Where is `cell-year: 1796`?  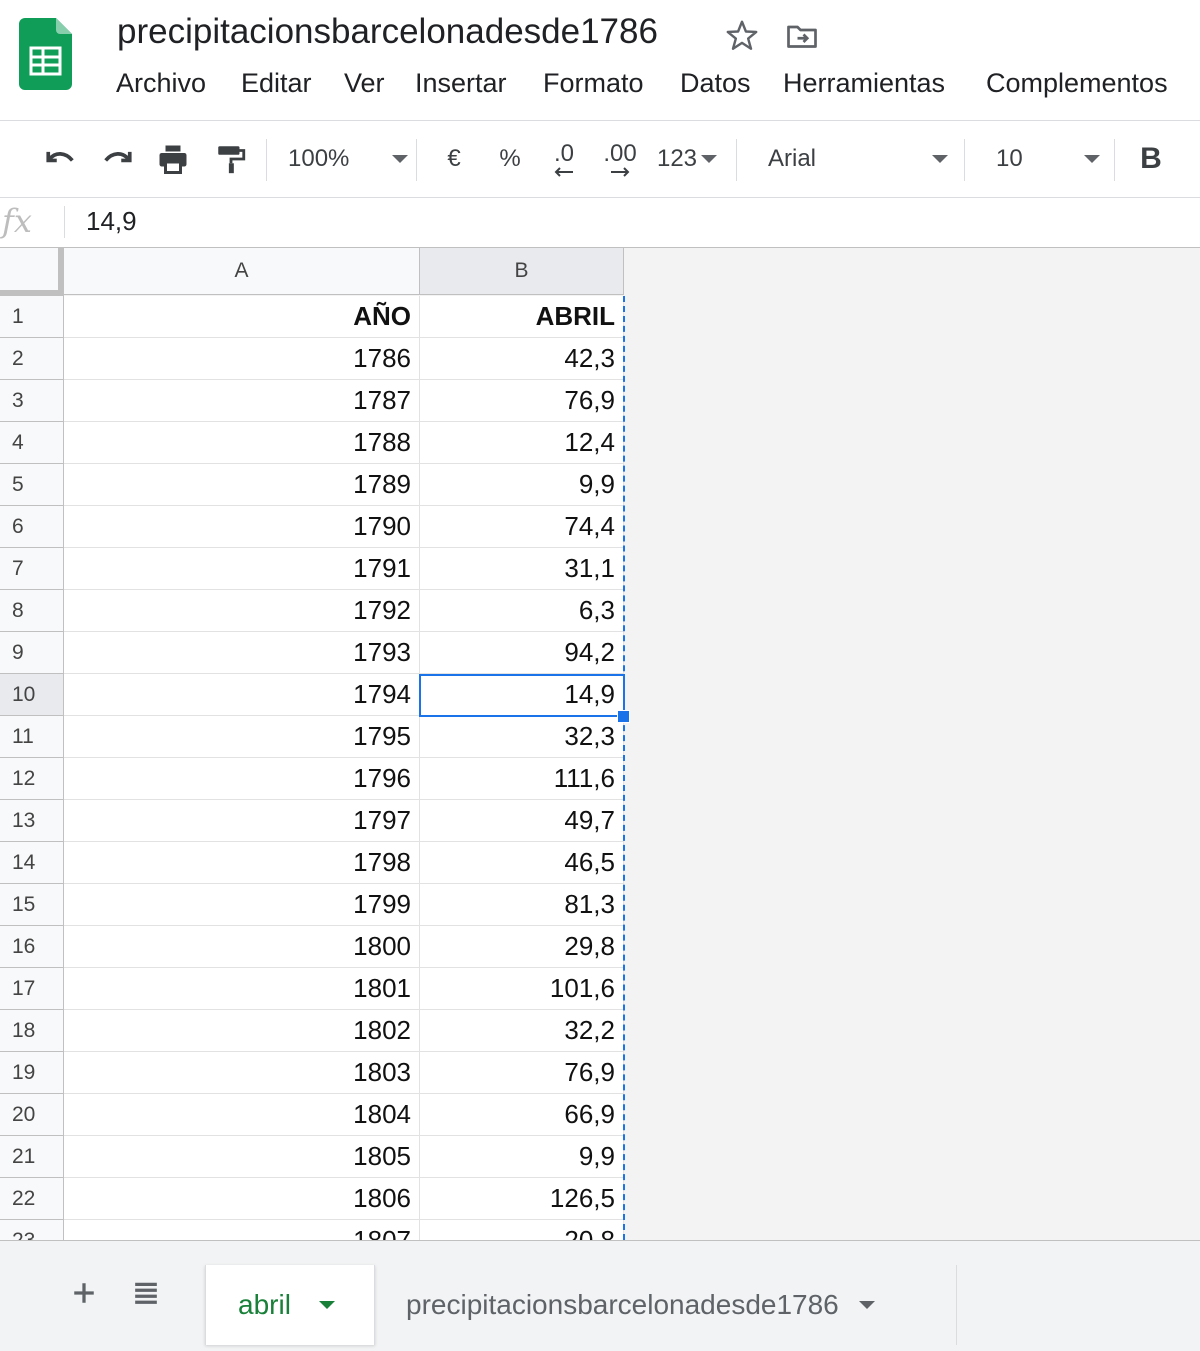
cell-year: 1796 is located at coordinates (242, 779).